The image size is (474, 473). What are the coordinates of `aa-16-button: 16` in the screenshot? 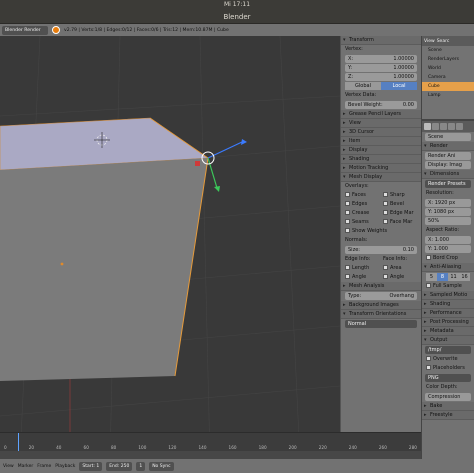 It's located at (464, 277).